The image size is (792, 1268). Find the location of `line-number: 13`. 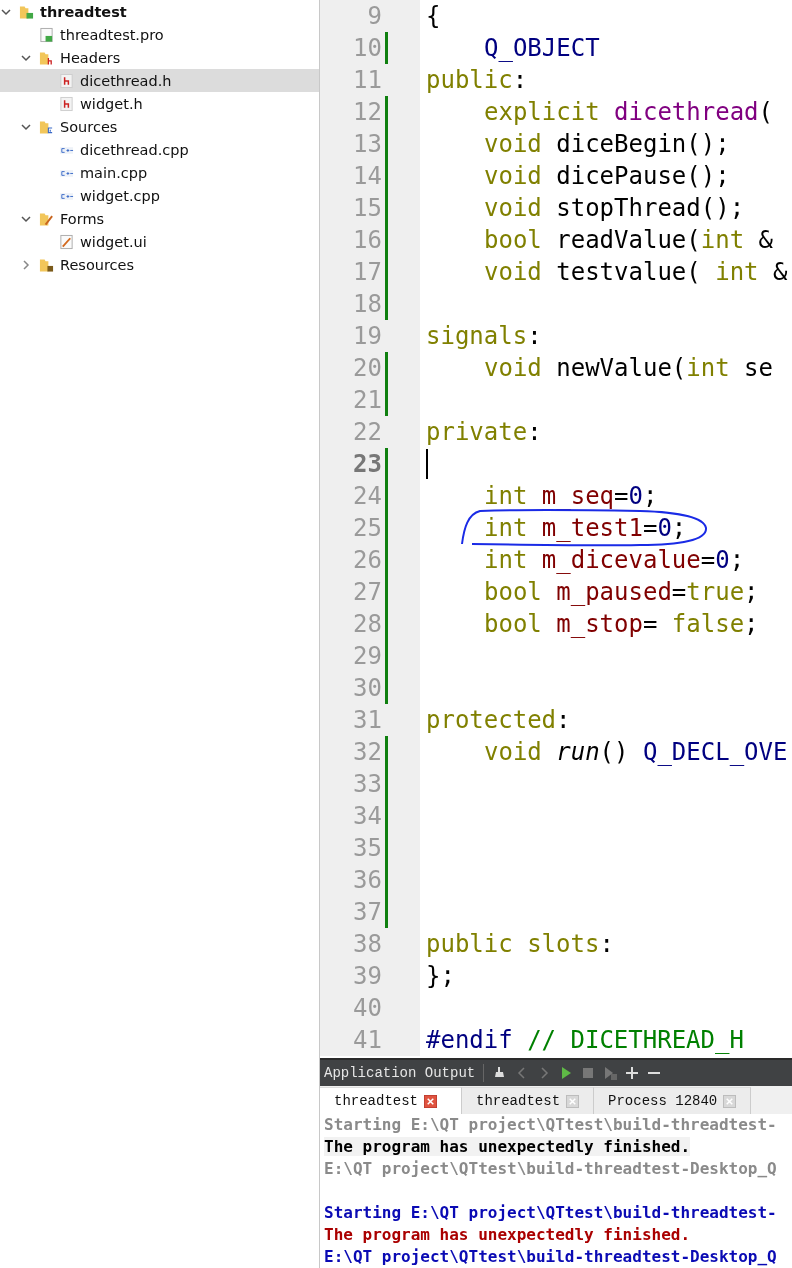

line-number: 13 is located at coordinates (368, 144).